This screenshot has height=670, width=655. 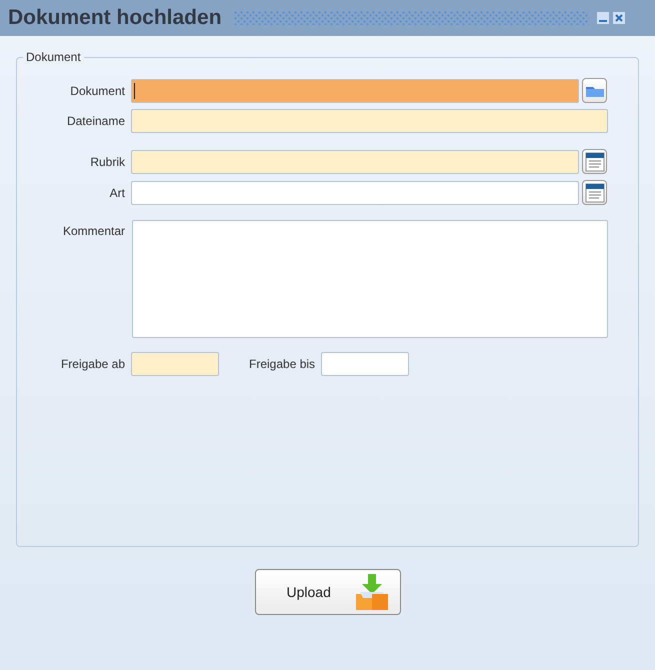 I want to click on field-label: Rubrik, so click(x=107, y=161).